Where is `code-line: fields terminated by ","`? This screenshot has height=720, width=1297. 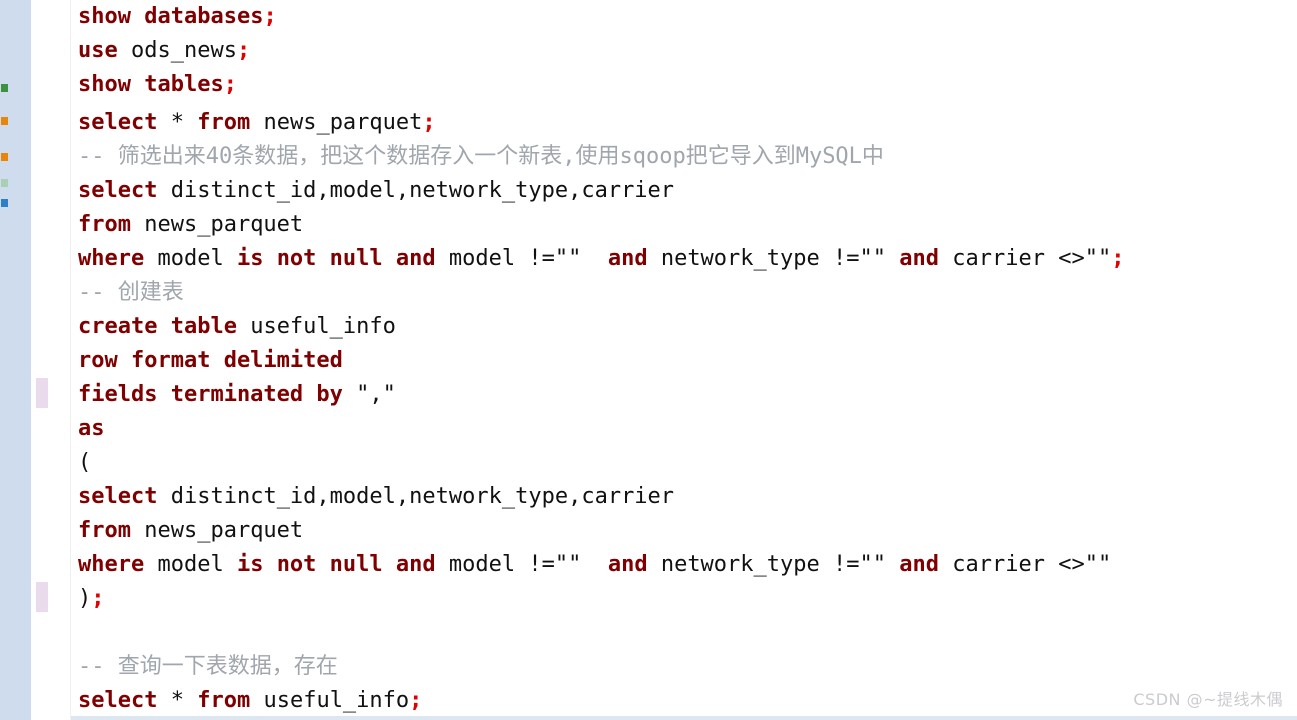 code-line: fields terminated by "," is located at coordinates (237, 395).